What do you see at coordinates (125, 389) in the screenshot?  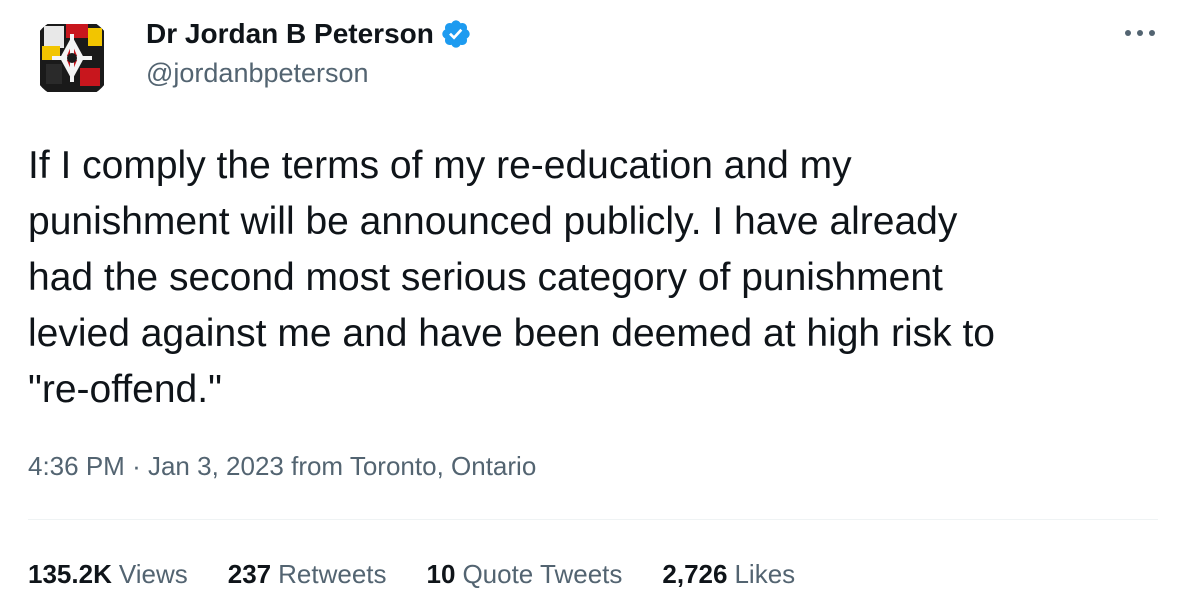 I see `tweet-text-line: "re-offend."` at bounding box center [125, 389].